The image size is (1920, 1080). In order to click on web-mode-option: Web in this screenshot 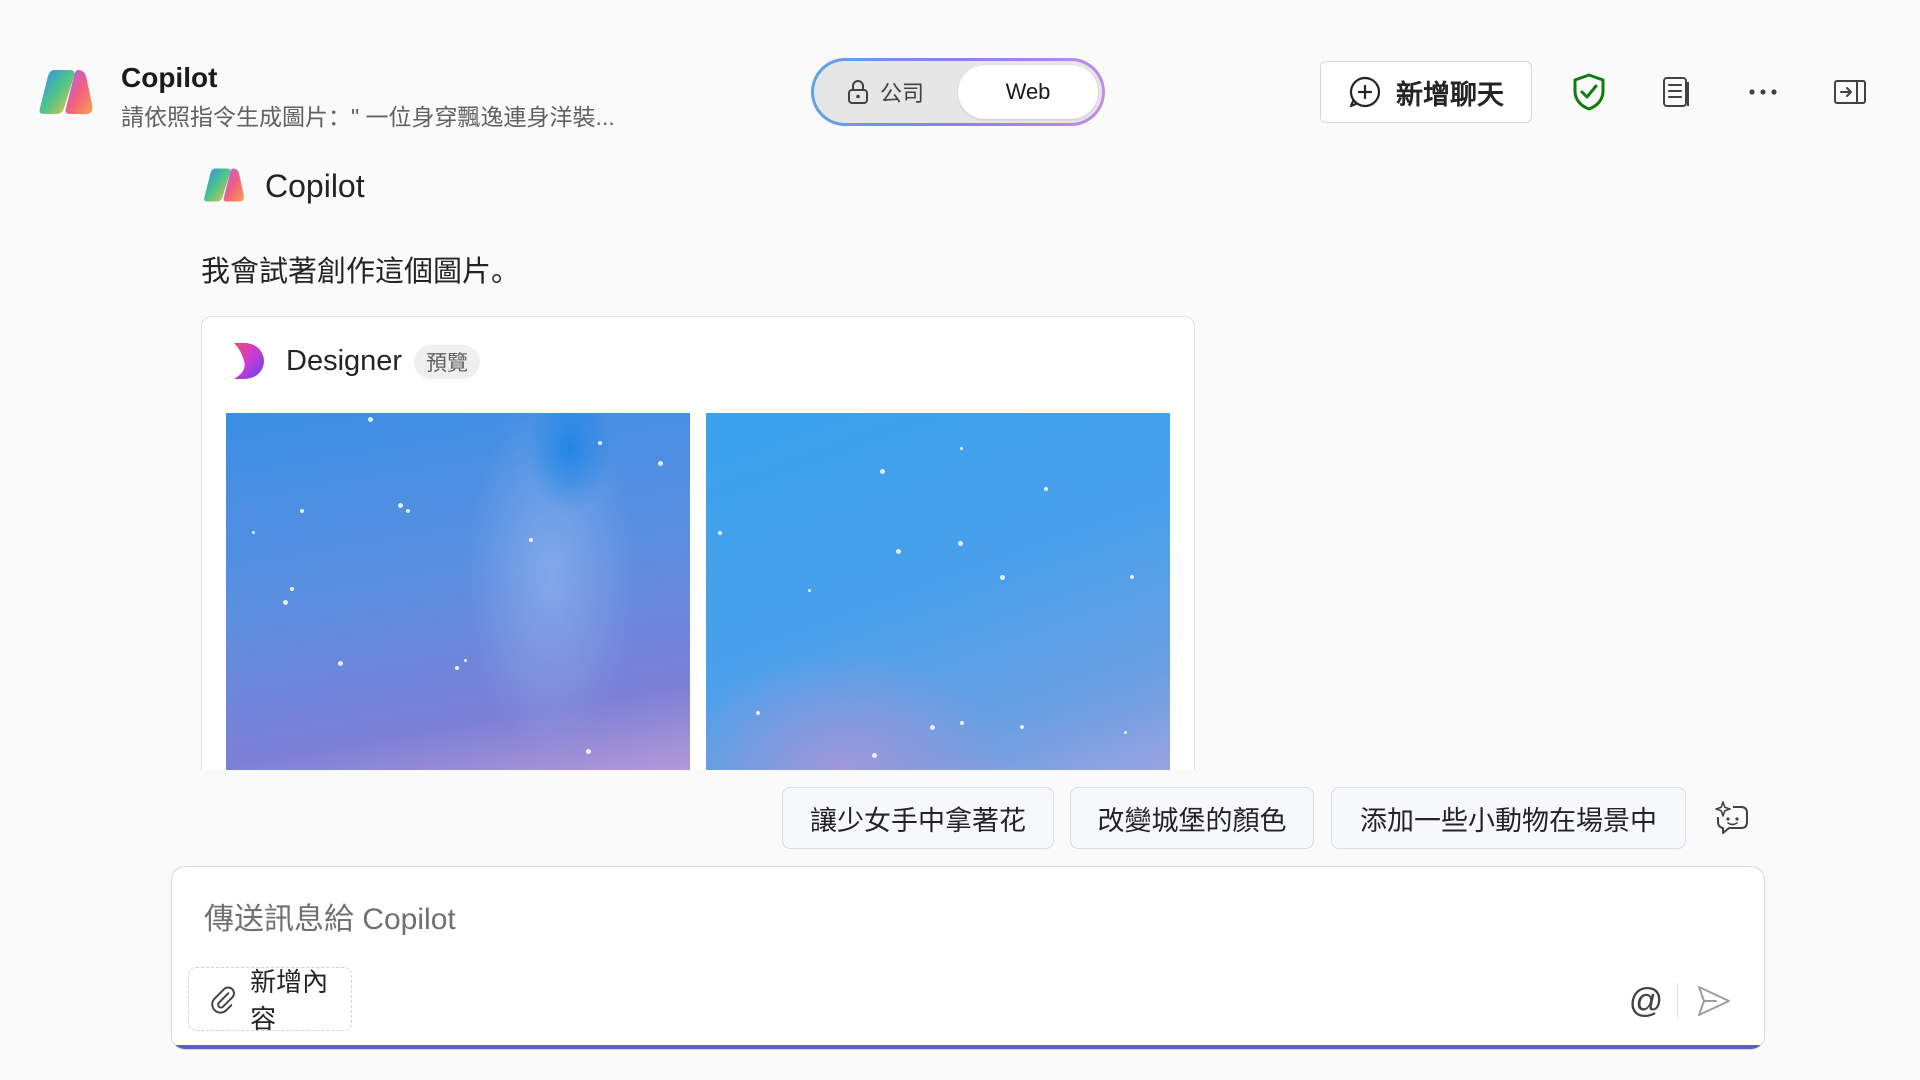, I will do `click(1028, 92)`.